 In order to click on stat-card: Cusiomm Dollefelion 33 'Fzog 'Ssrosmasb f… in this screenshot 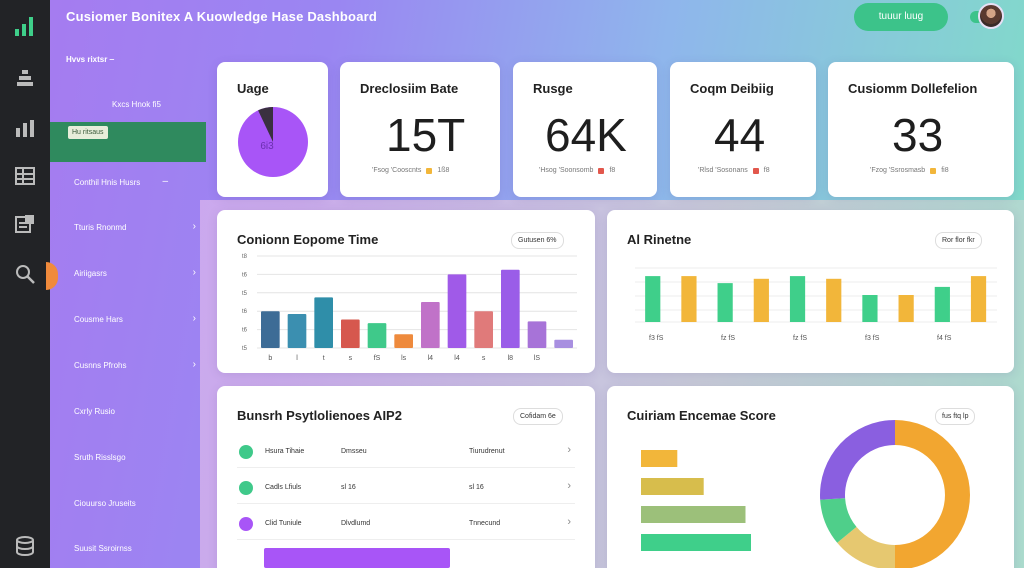, I will do `click(921, 129)`.